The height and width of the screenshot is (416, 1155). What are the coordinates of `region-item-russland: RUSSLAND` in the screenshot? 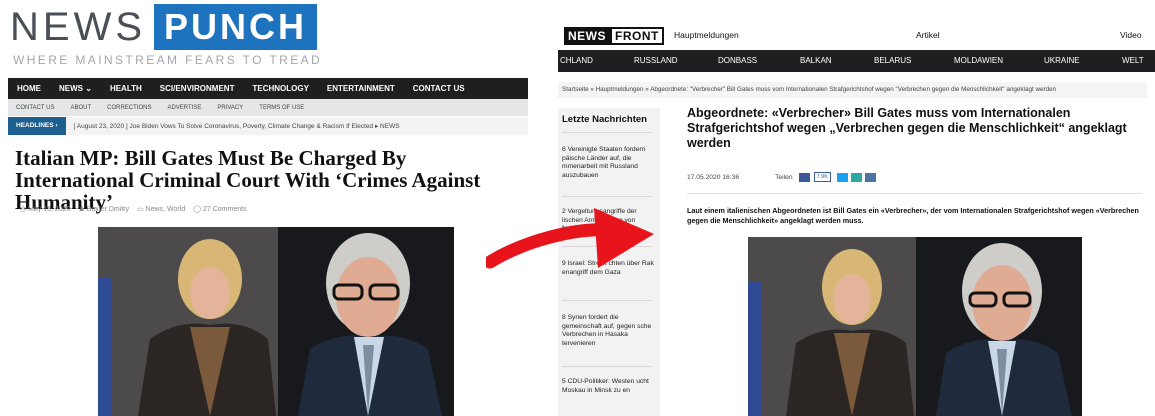 It's located at (656, 61).